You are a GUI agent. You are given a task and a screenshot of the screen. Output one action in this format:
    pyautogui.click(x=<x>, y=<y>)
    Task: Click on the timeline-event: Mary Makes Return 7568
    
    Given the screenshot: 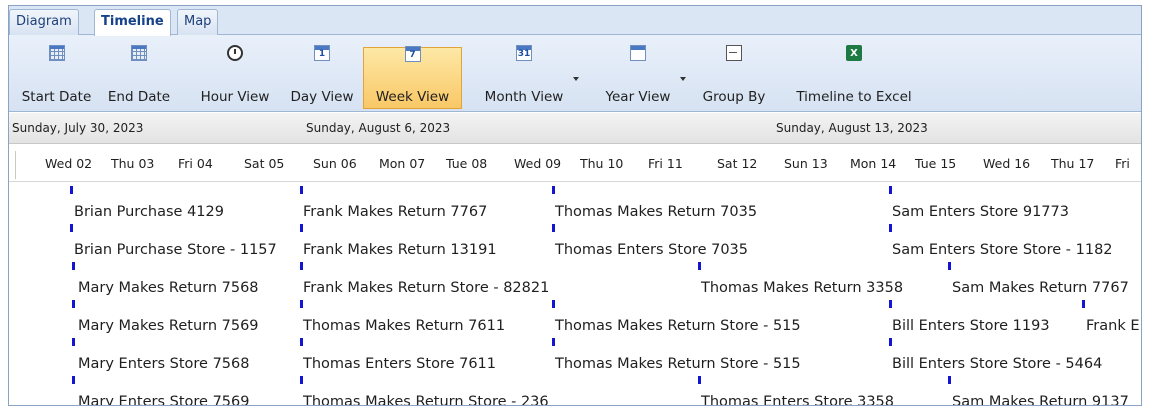 What is the action you would take?
    pyautogui.click(x=168, y=288)
    